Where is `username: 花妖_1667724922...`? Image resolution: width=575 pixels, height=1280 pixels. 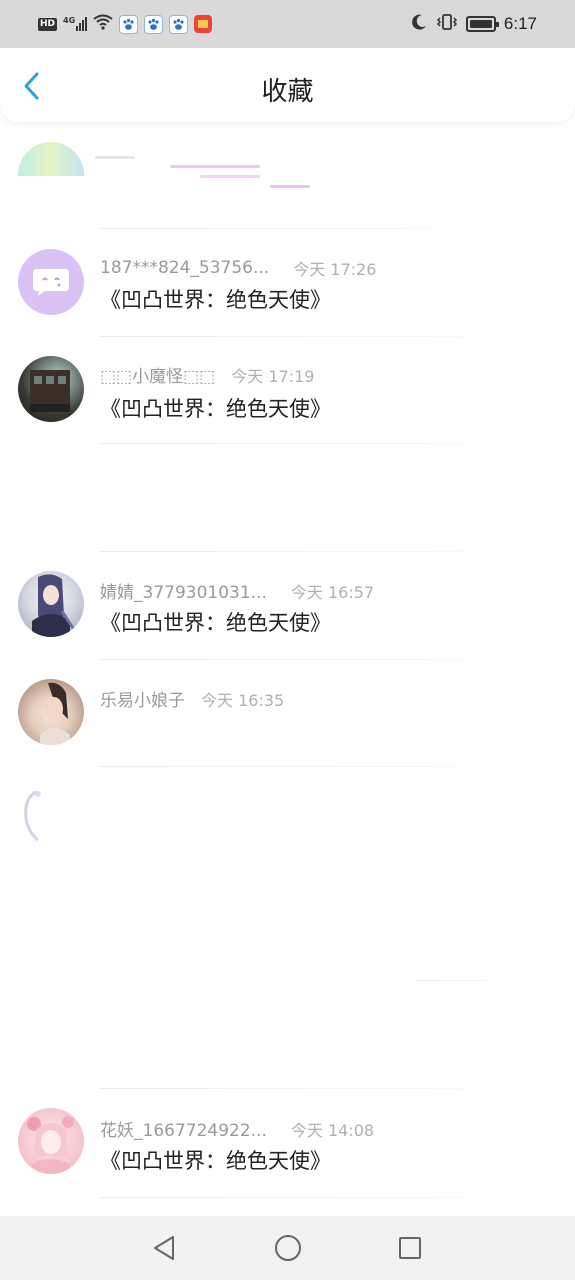
username: 花妖_1667724922... is located at coordinates (183, 1128).